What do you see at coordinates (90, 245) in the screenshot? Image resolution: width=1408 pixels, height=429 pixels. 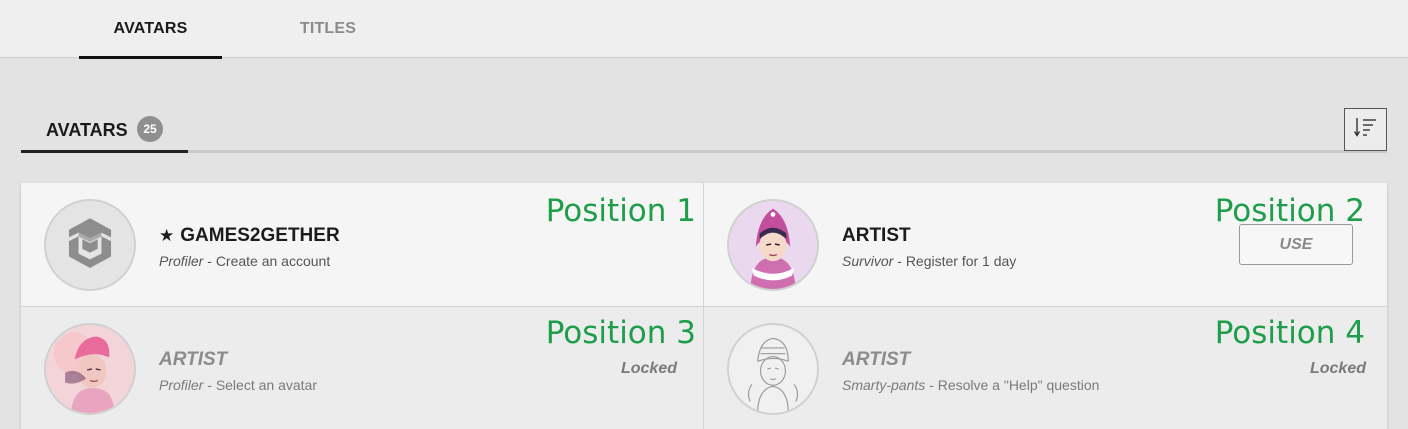 I see `avatar-games2gether-logo` at bounding box center [90, 245].